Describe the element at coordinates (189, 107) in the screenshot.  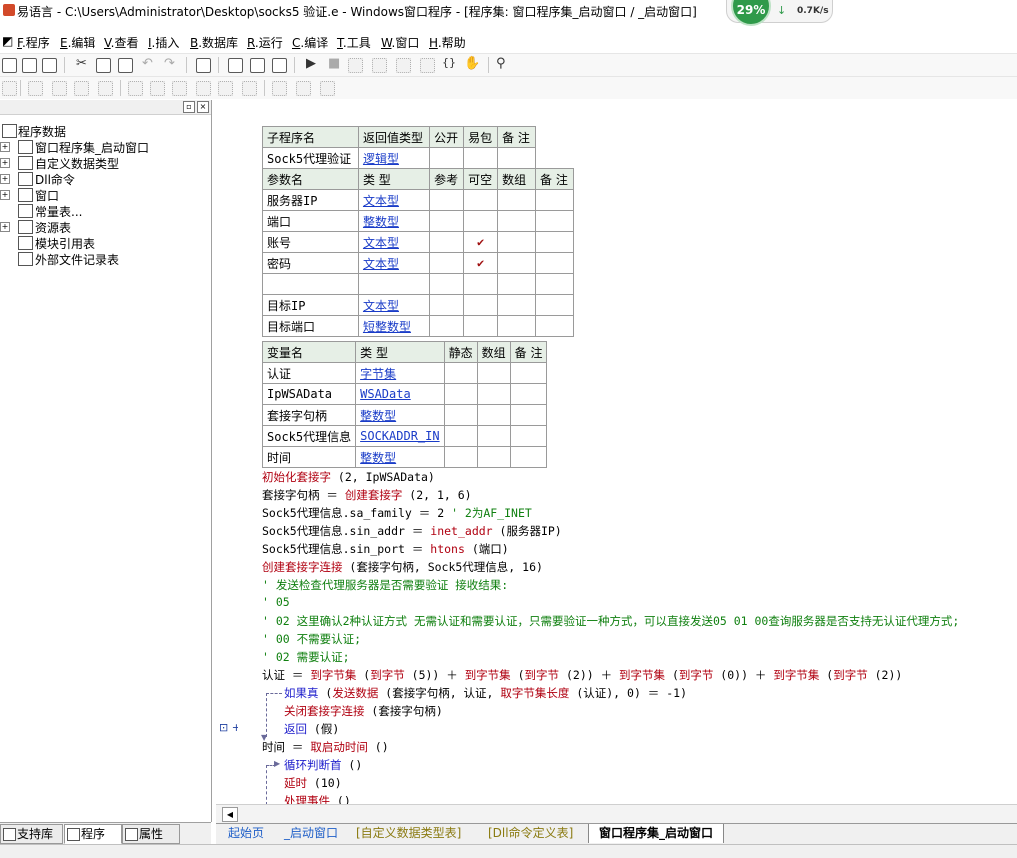
I see `panel-pin-icon: ▫` at that location.